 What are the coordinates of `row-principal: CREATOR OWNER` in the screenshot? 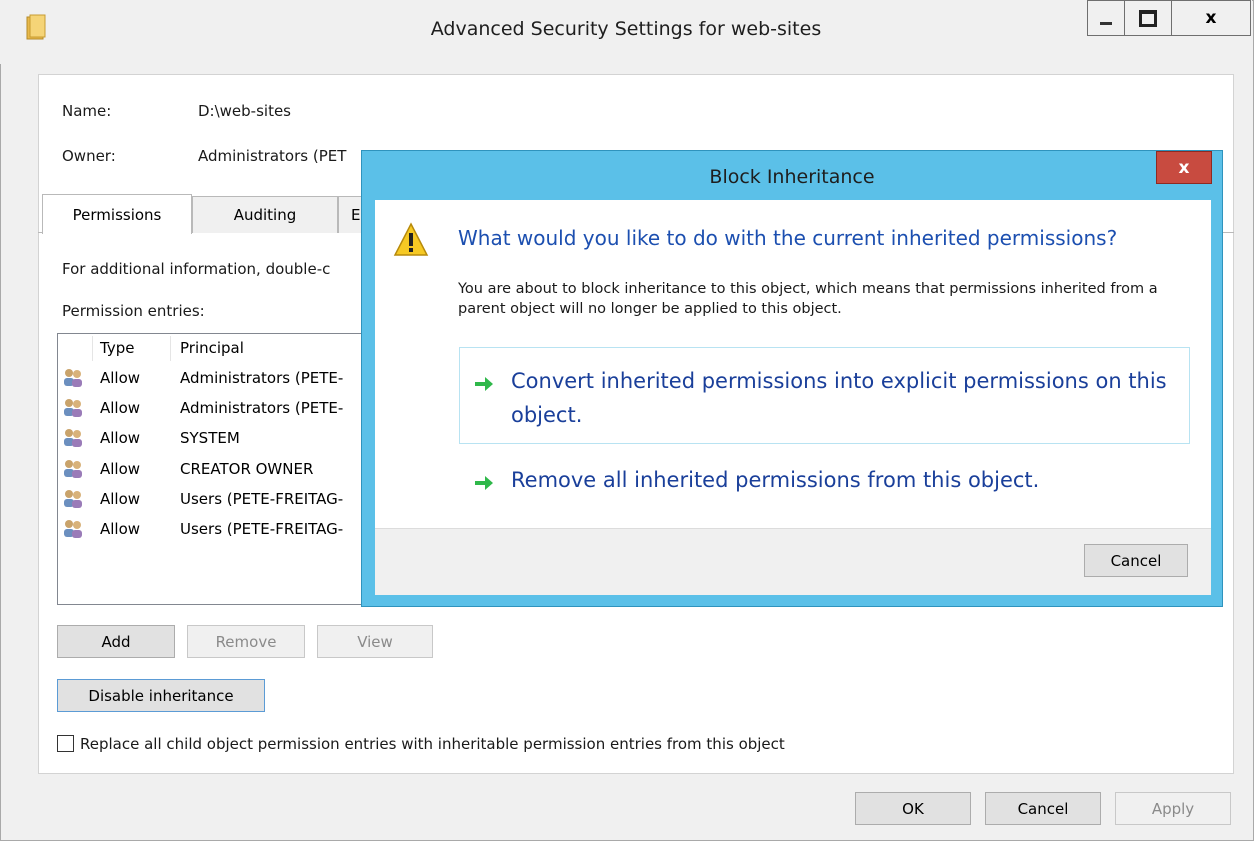 It's located at (247, 469).